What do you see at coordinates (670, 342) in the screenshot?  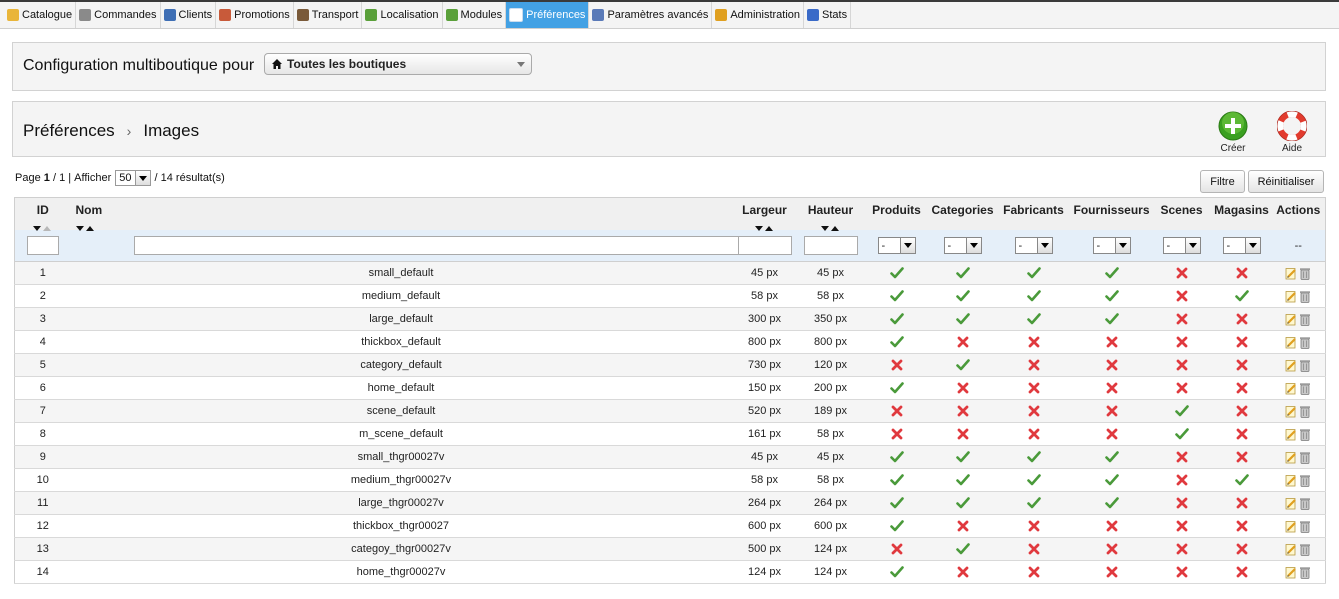 I see `table-row: 4 thickbox_default 800 px 800 px` at bounding box center [670, 342].